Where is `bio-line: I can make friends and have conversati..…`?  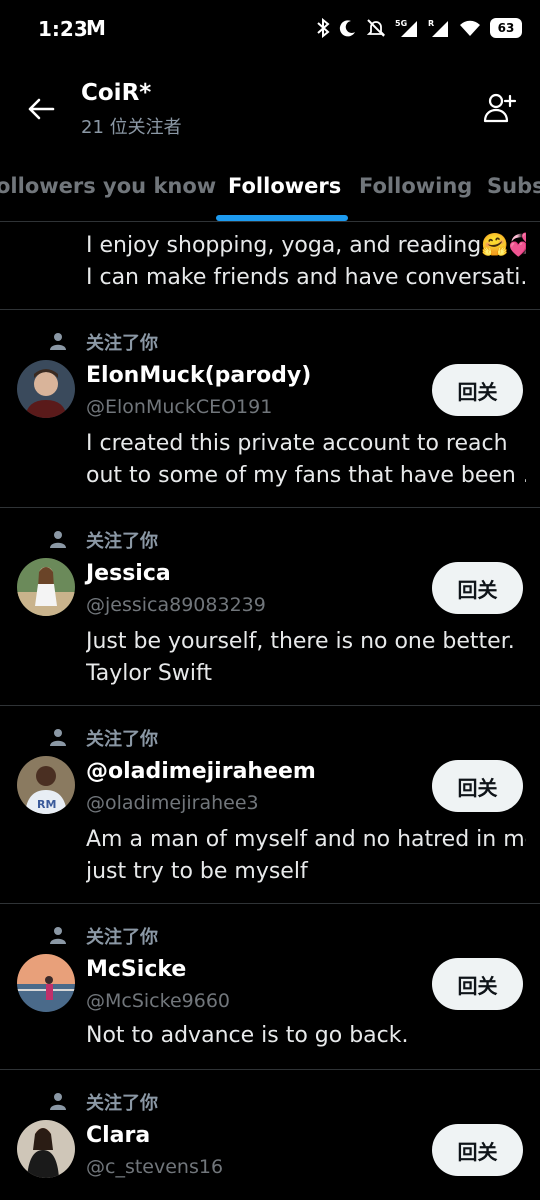 bio-line: I can make friends and have conversati..… is located at coordinates (306, 277).